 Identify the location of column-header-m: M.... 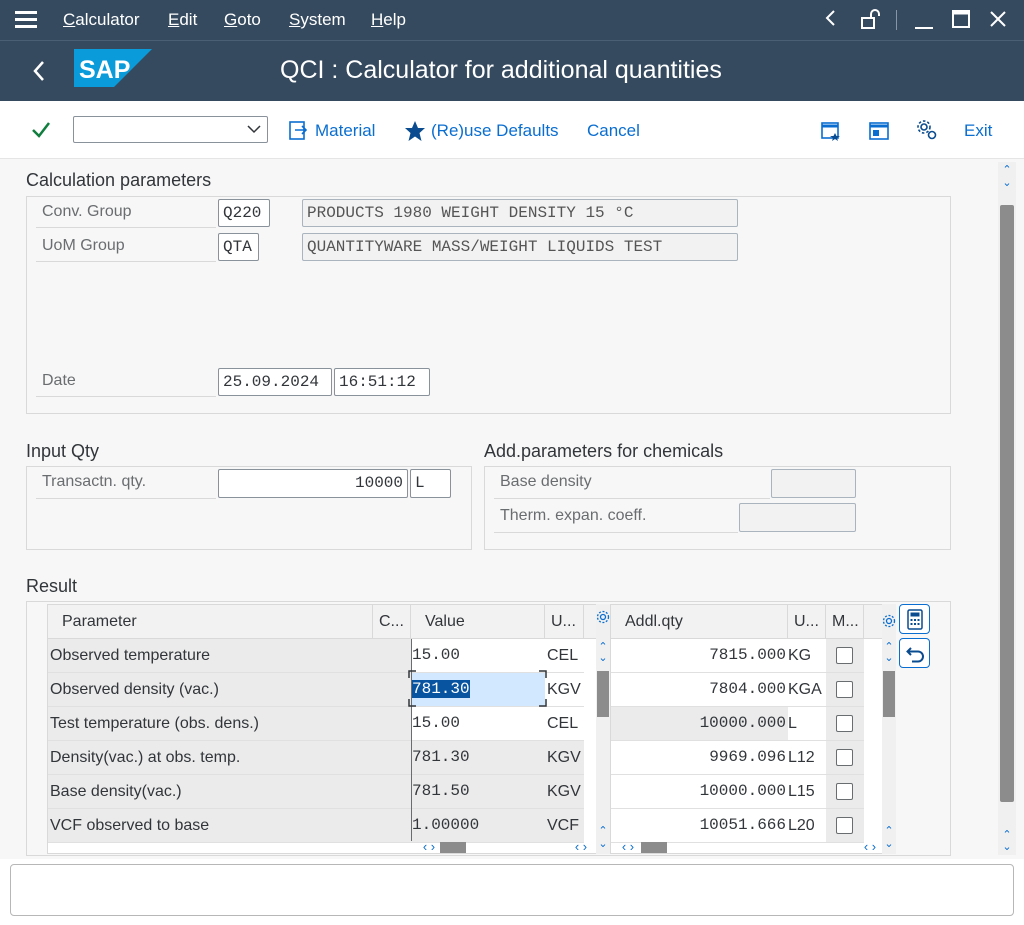
(845, 621).